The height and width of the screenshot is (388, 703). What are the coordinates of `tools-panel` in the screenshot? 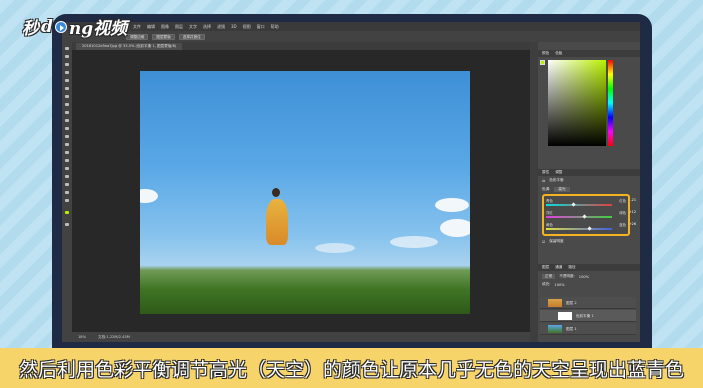 It's located at (67, 192).